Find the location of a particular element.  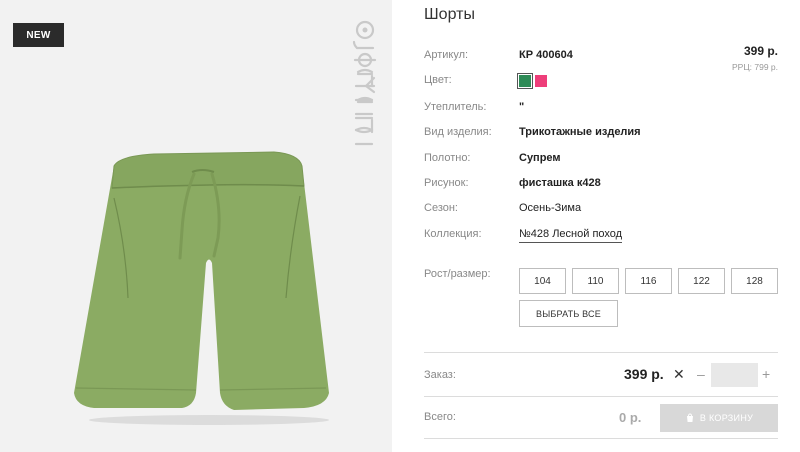

fabric-value: Супрем is located at coordinates (540, 158).